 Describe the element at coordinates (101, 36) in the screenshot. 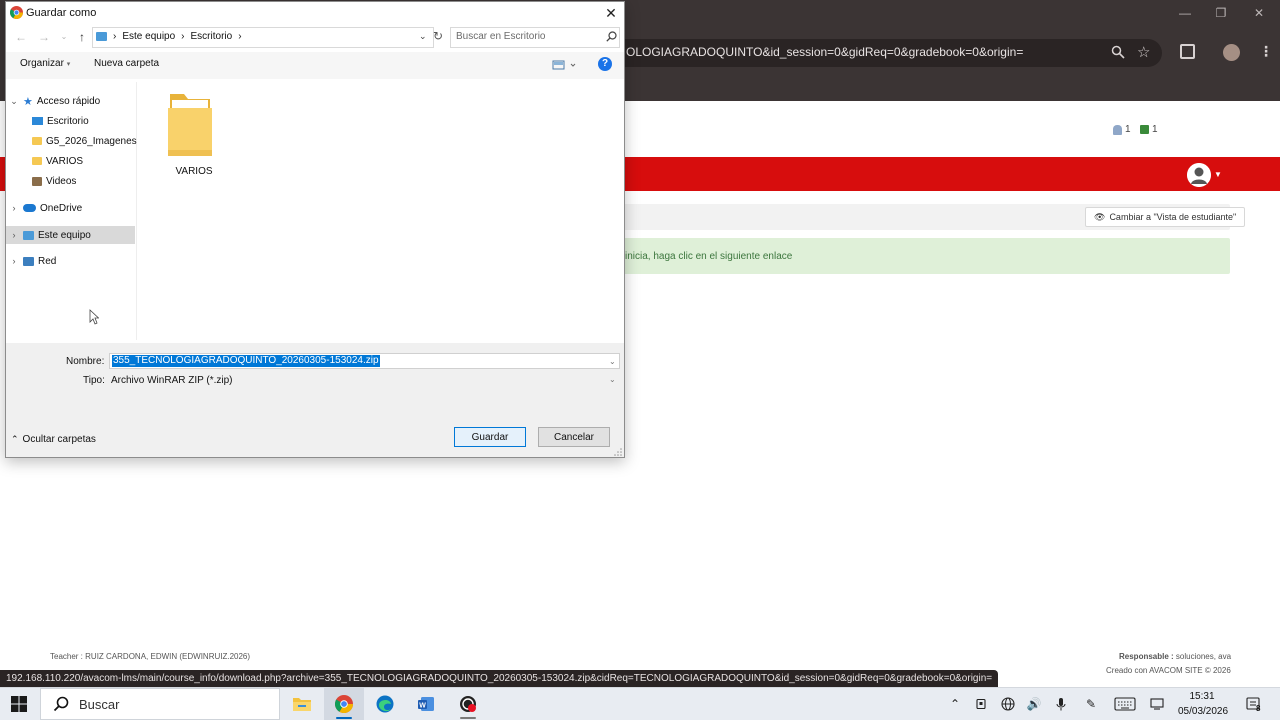

I see `this-pc-small-icon` at that location.